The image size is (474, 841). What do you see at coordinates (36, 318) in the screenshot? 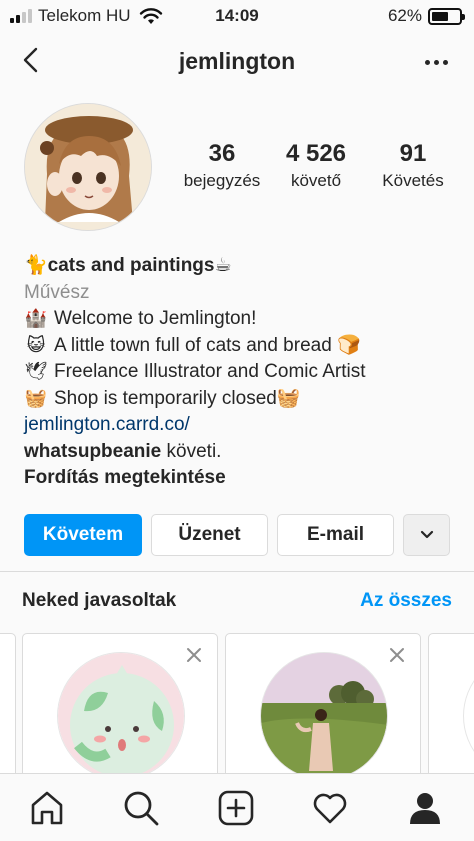
I see `castle-emoji: 🏰` at bounding box center [36, 318].